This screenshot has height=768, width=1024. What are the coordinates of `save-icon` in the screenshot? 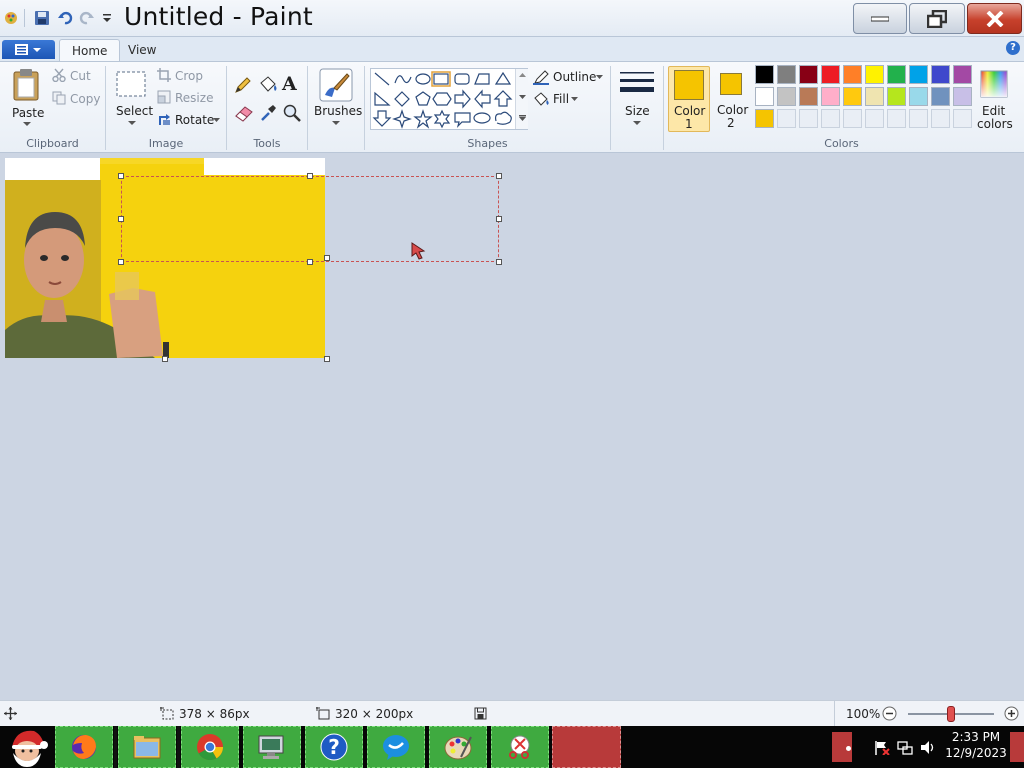 It's located at (42, 18).